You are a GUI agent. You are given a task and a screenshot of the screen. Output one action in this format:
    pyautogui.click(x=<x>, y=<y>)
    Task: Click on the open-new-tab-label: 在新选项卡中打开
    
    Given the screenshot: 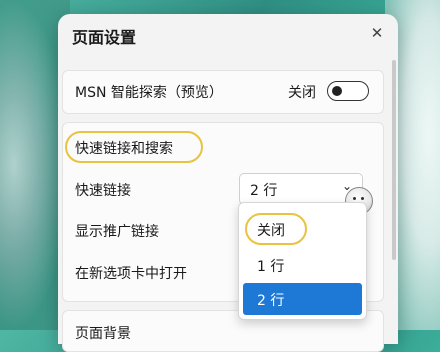 What is the action you would take?
    pyautogui.click(x=131, y=274)
    